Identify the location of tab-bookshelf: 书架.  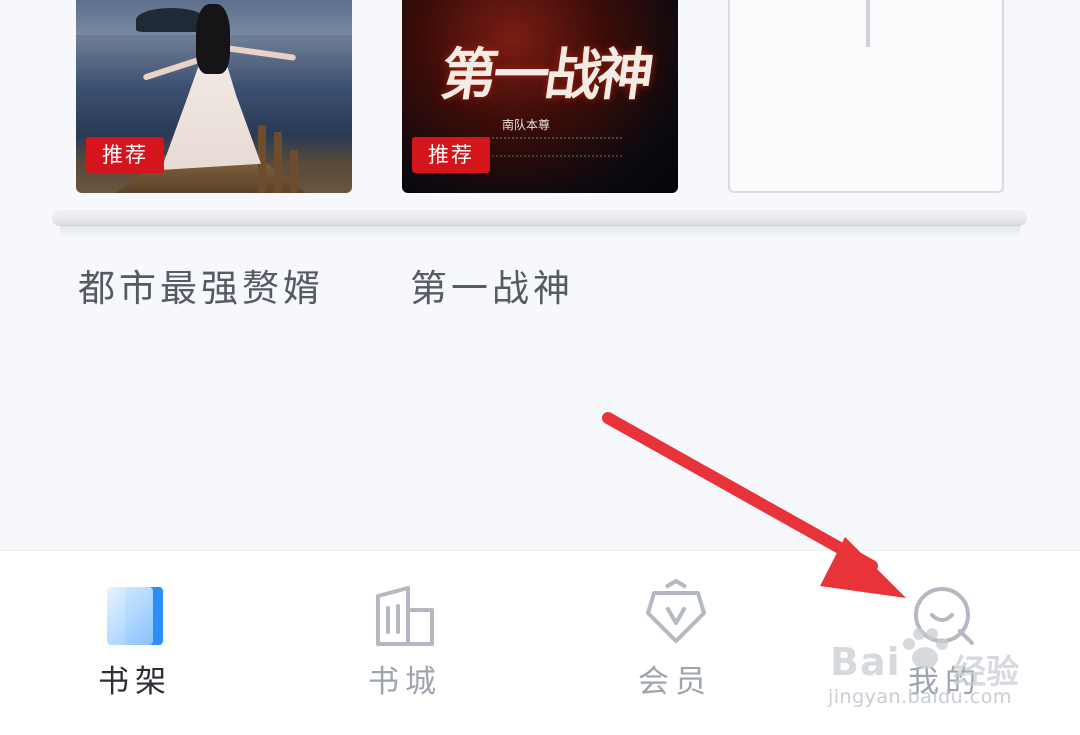
(135, 643).